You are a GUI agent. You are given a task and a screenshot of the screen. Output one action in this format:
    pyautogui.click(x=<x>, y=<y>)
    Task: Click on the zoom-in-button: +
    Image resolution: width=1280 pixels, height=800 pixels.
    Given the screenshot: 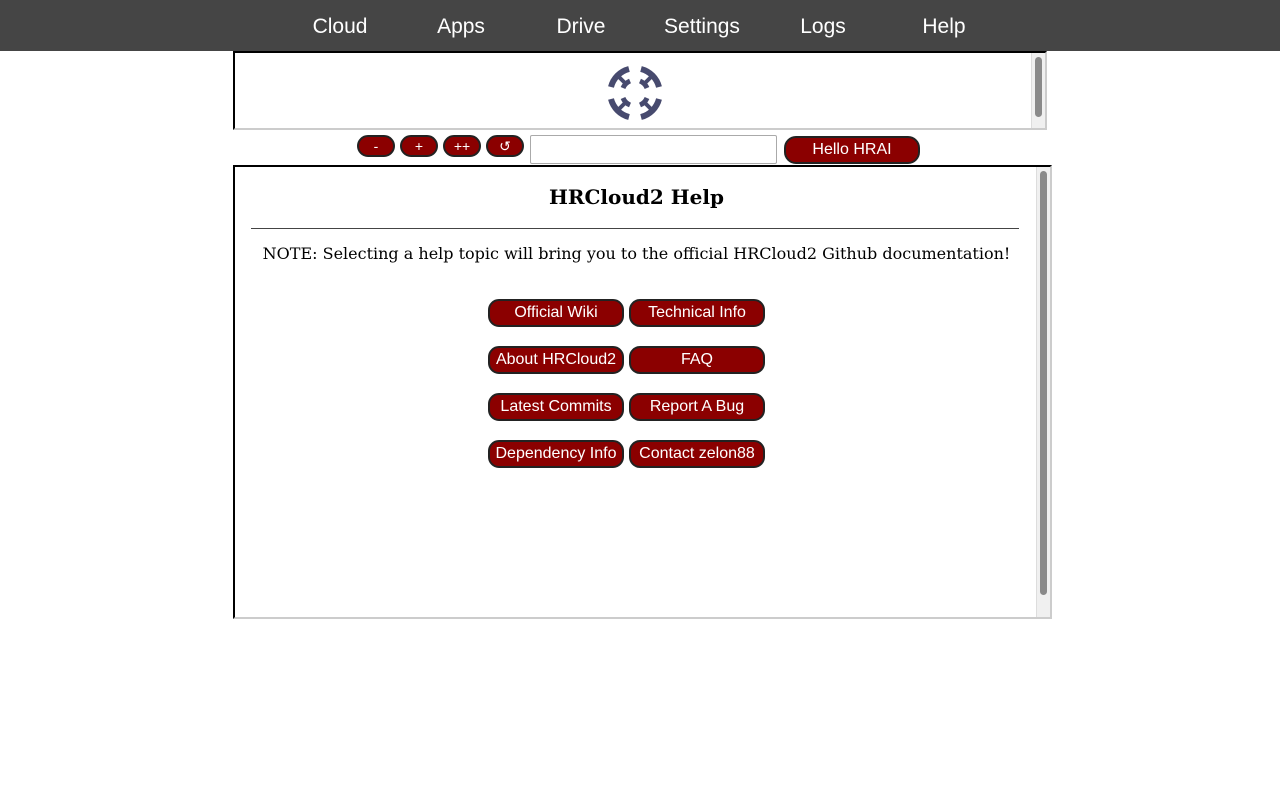 What is the action you would take?
    pyautogui.click(x=419, y=146)
    